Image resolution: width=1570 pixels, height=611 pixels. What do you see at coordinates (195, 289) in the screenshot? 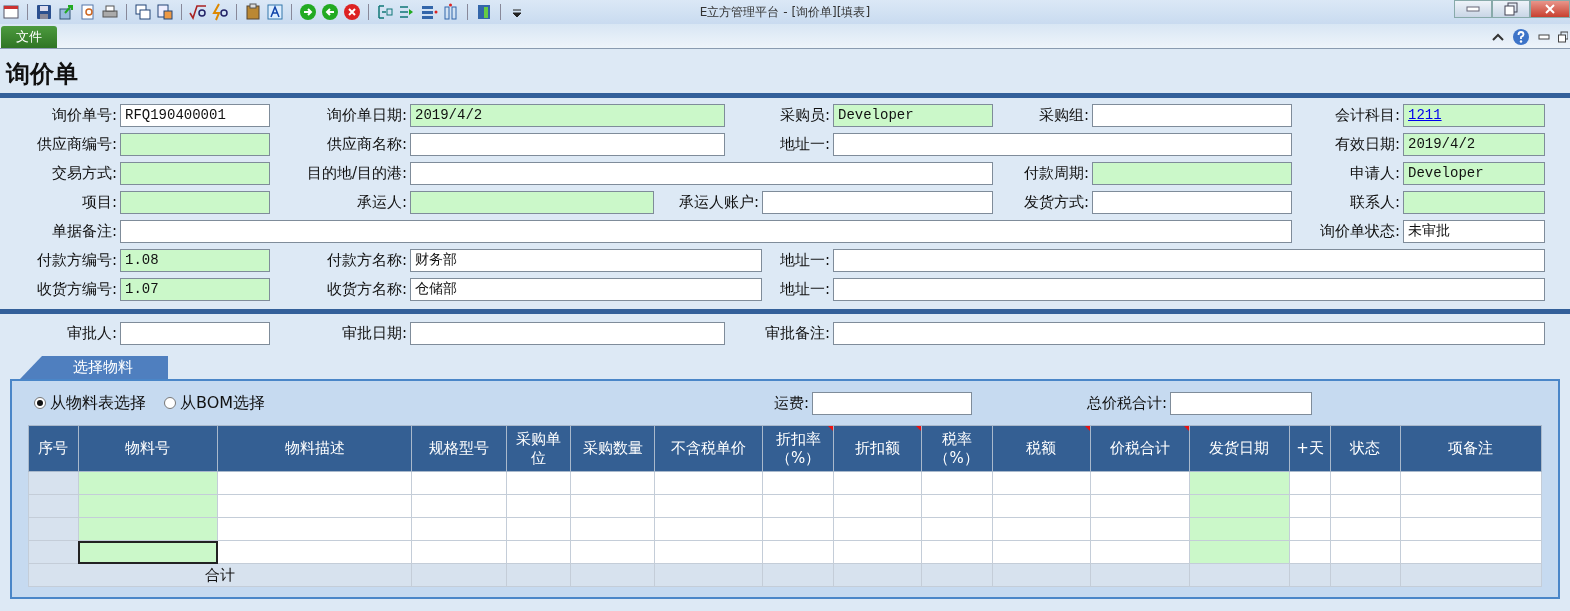
I see `input-field: 1.07` at bounding box center [195, 289].